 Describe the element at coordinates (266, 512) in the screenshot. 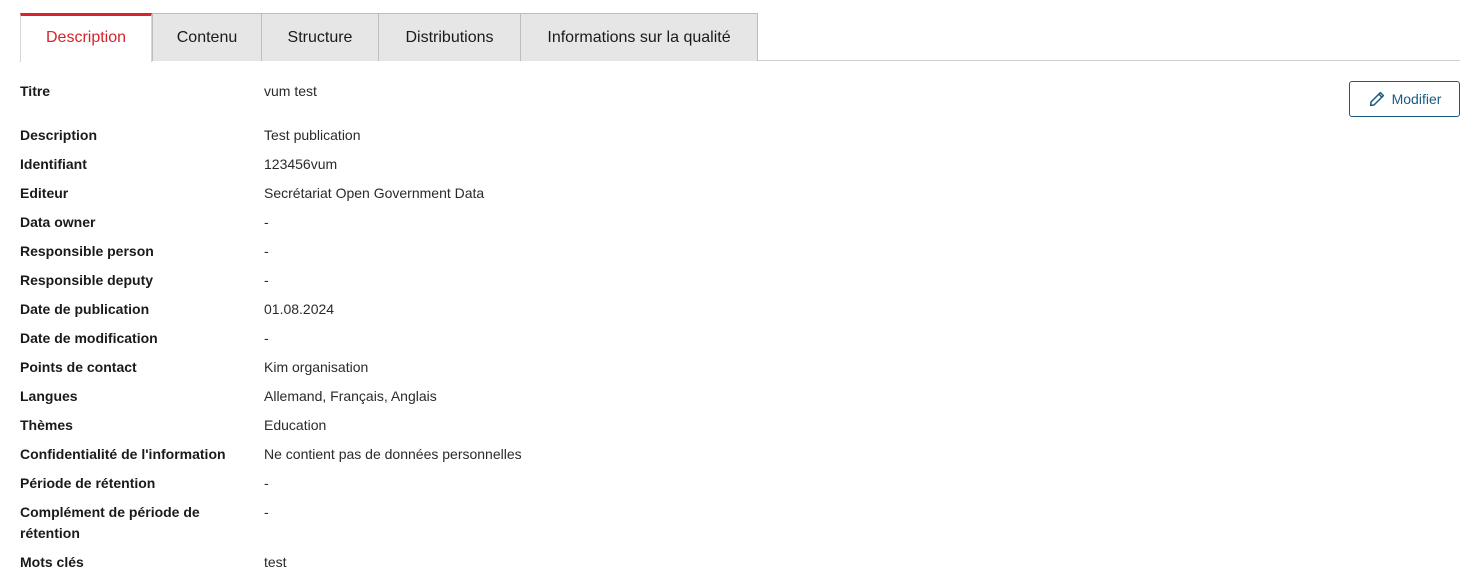

I see `field-value-complement-retention: -` at that location.